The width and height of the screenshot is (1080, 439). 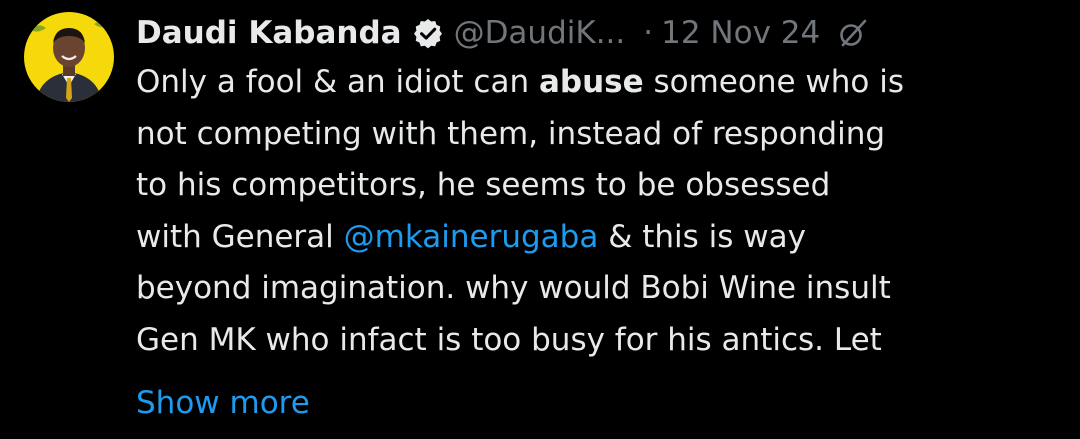 I want to click on tweet-line: with General @mkainerugaba & this is way, so click(x=601, y=238).